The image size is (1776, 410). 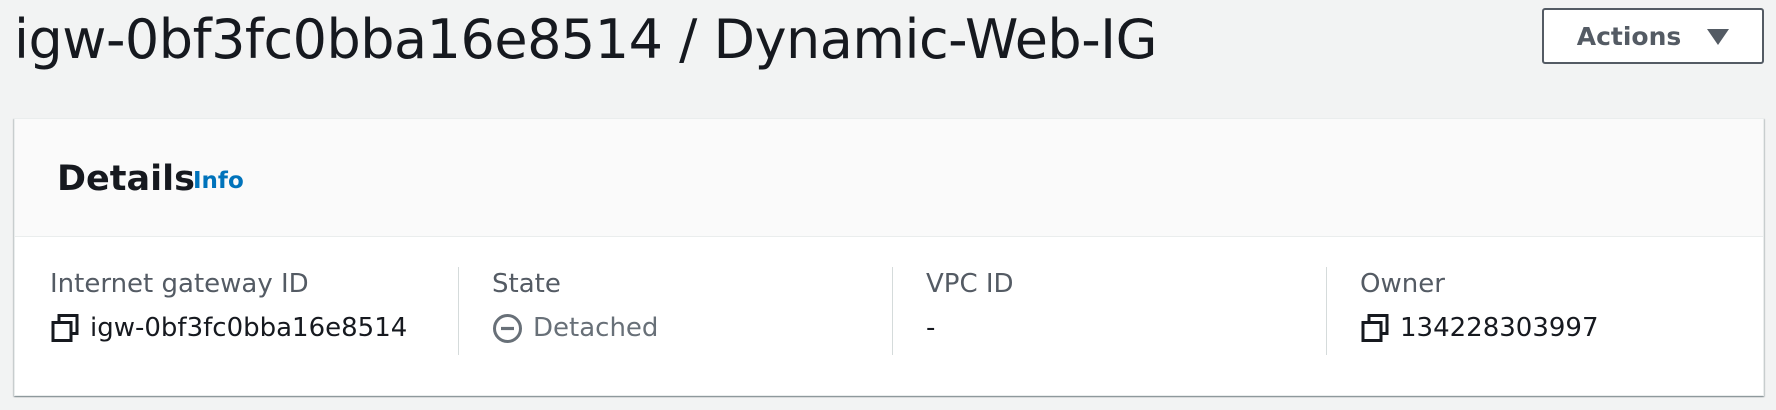 I want to click on vpc-id-value-row: -, so click(x=930, y=328).